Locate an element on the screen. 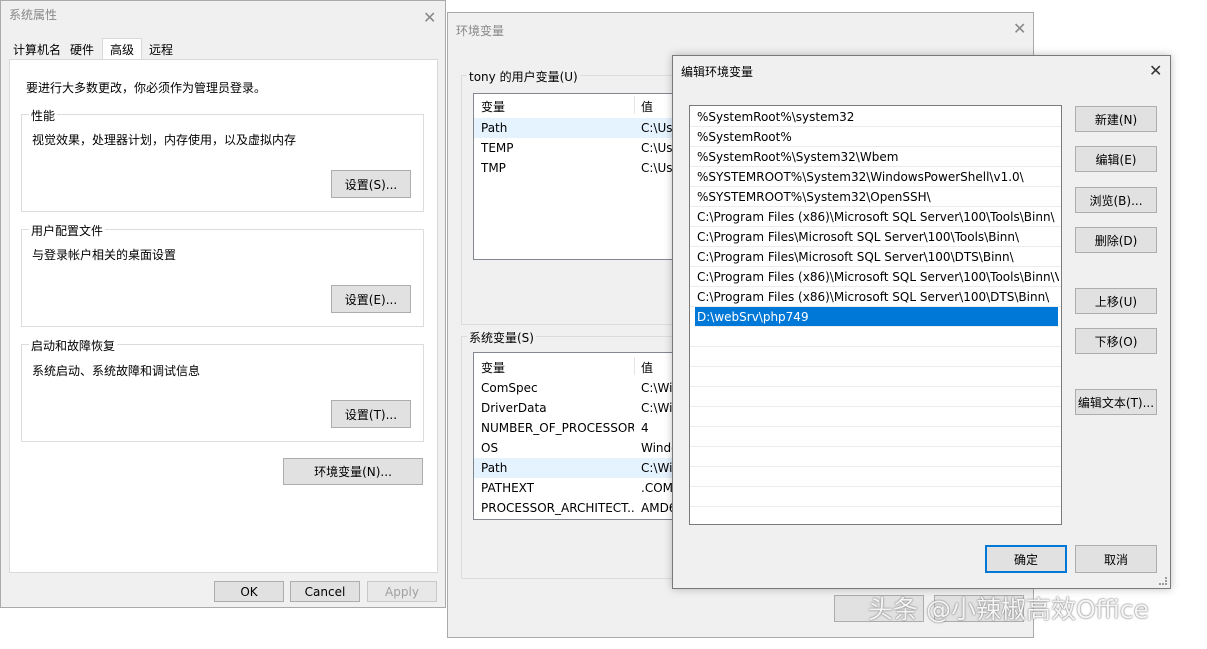 This screenshot has width=1207, height=649. table-row: OS Windo is located at coordinates (578, 448).